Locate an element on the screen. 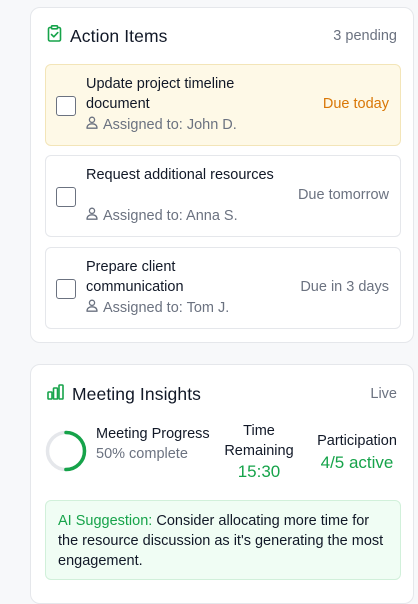 This screenshot has height=604, width=418. progress-ring is located at coordinates (66, 453).